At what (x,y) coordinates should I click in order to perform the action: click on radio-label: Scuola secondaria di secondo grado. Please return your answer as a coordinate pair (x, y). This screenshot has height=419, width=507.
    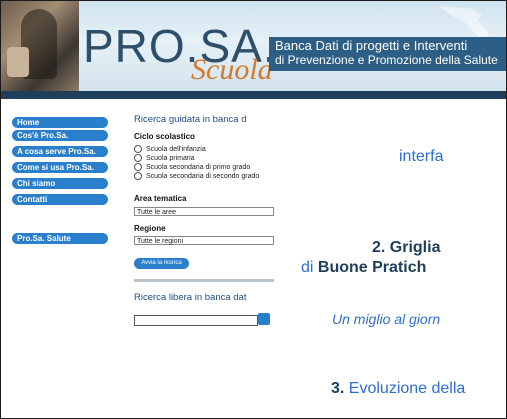
    Looking at the image, I should click on (203, 176).